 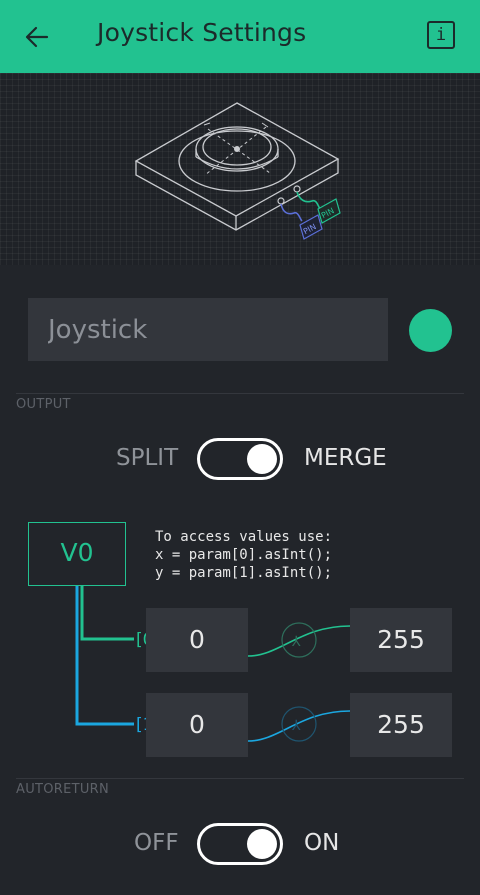 What do you see at coordinates (63, 789) in the screenshot?
I see `autoreturn-section-label: AUTORETURN` at bounding box center [63, 789].